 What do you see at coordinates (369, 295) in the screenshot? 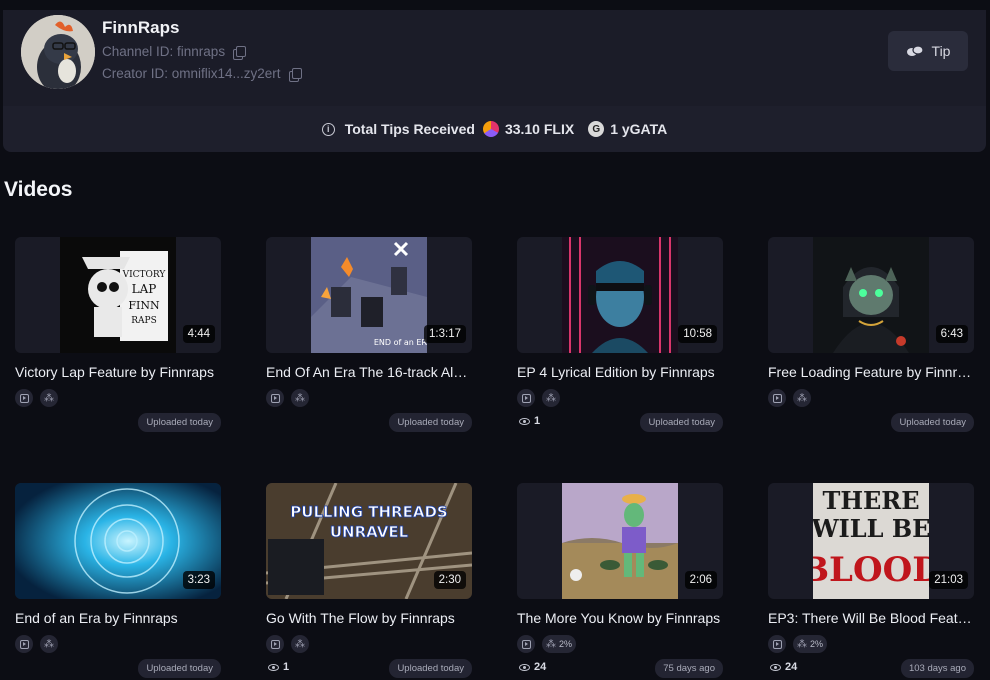
I see `video-thumbnail: END of an ERA 1:3:17` at bounding box center [369, 295].